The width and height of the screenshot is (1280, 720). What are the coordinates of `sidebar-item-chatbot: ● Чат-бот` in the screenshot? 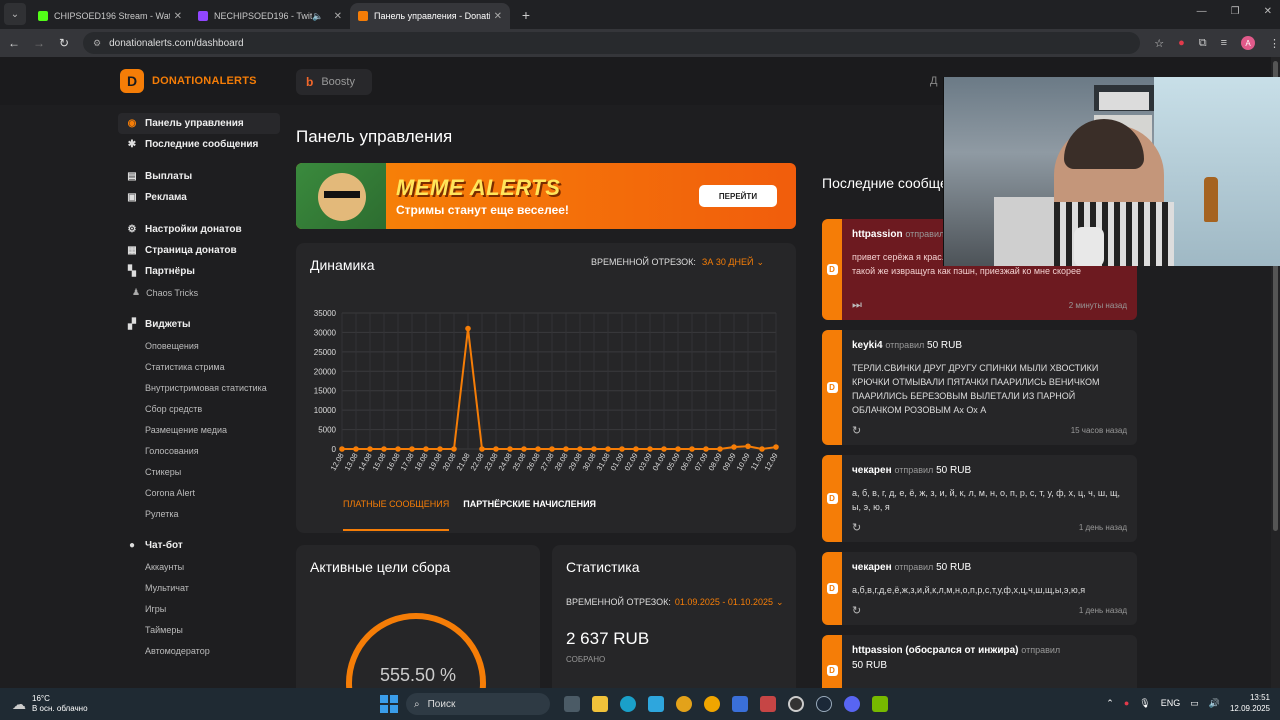 It's located at (199, 545).